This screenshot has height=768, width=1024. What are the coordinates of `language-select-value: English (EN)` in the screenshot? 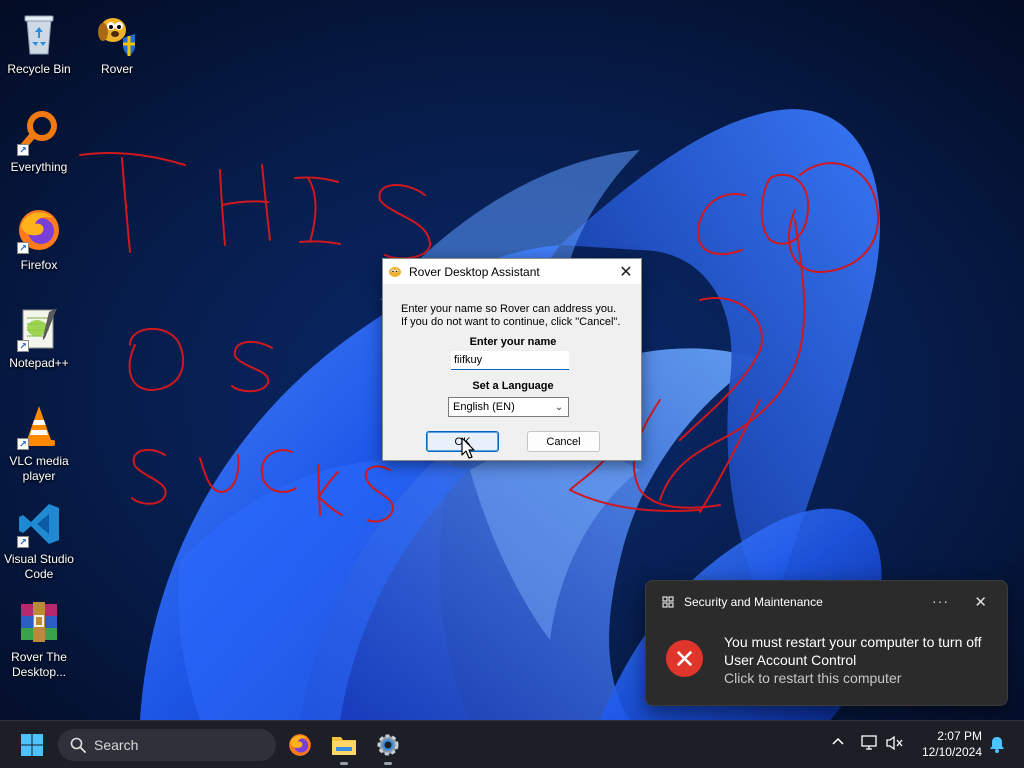 It's located at (484, 407).